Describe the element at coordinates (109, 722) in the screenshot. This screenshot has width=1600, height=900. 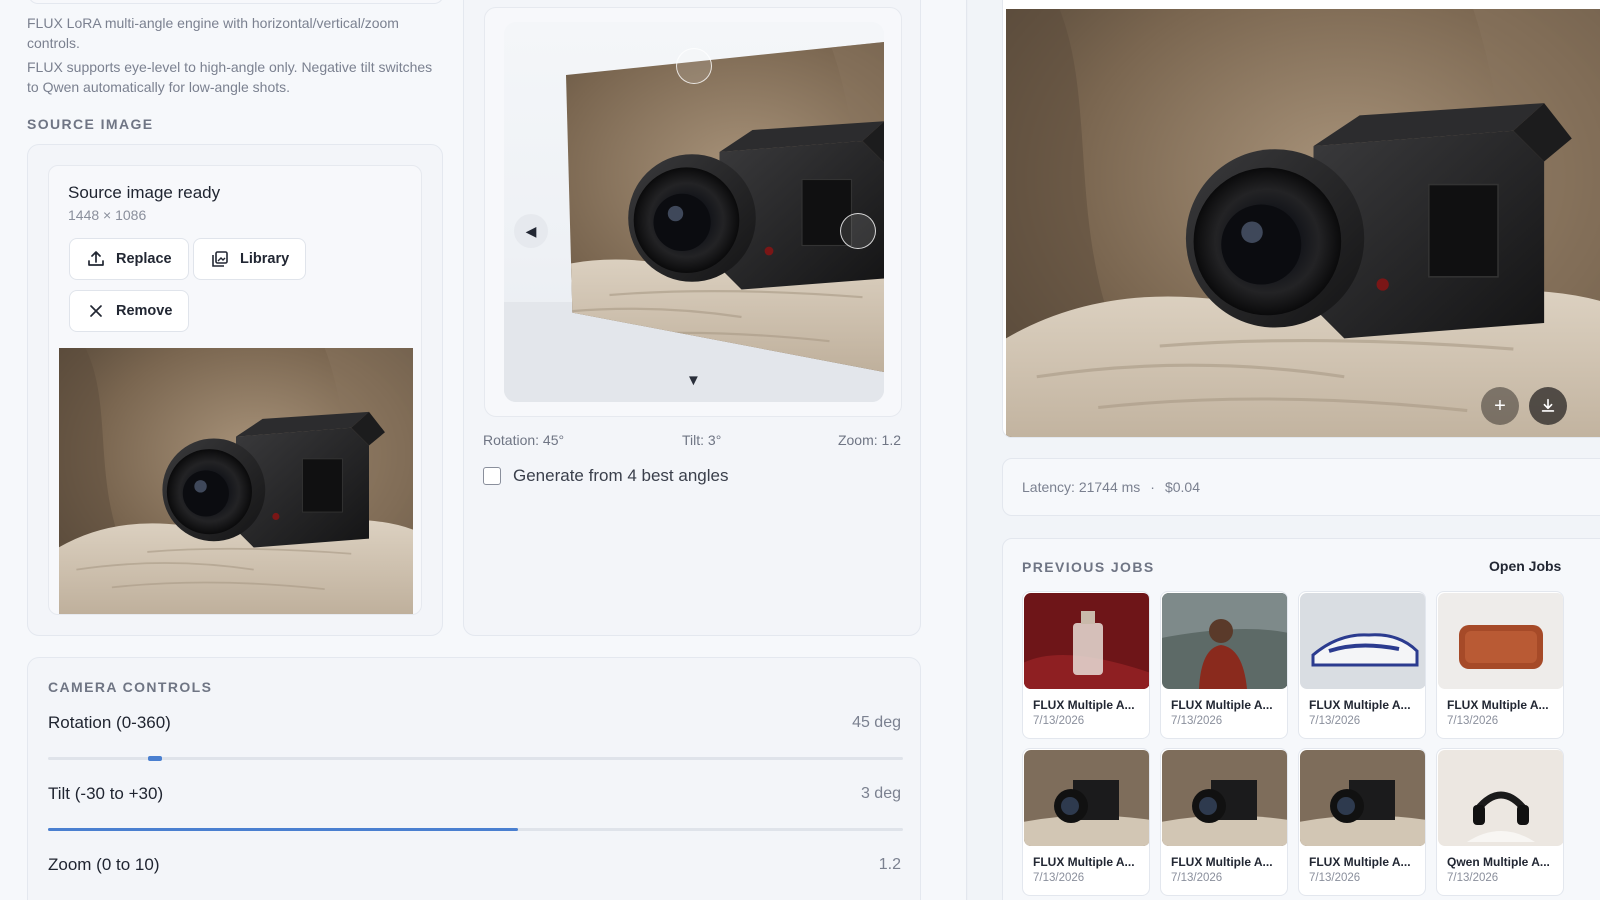
I see `rotation-label: Rotation (0-360)` at that location.